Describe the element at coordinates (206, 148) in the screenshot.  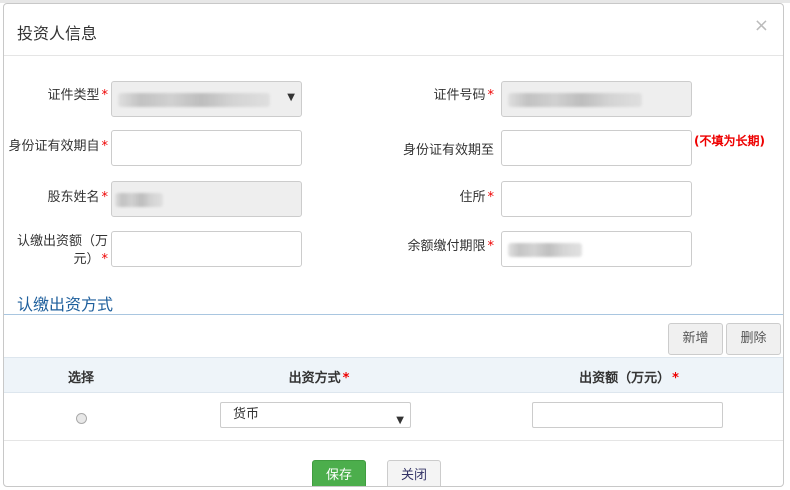
I see `id-valid-from-field` at that location.